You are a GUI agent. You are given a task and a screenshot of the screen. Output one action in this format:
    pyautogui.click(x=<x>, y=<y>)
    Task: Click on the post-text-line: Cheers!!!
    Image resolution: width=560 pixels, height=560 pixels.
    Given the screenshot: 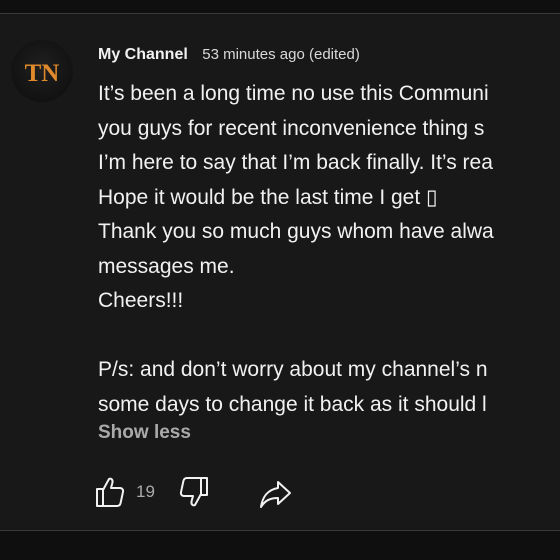 What is the action you would take?
    pyautogui.click(x=141, y=300)
    